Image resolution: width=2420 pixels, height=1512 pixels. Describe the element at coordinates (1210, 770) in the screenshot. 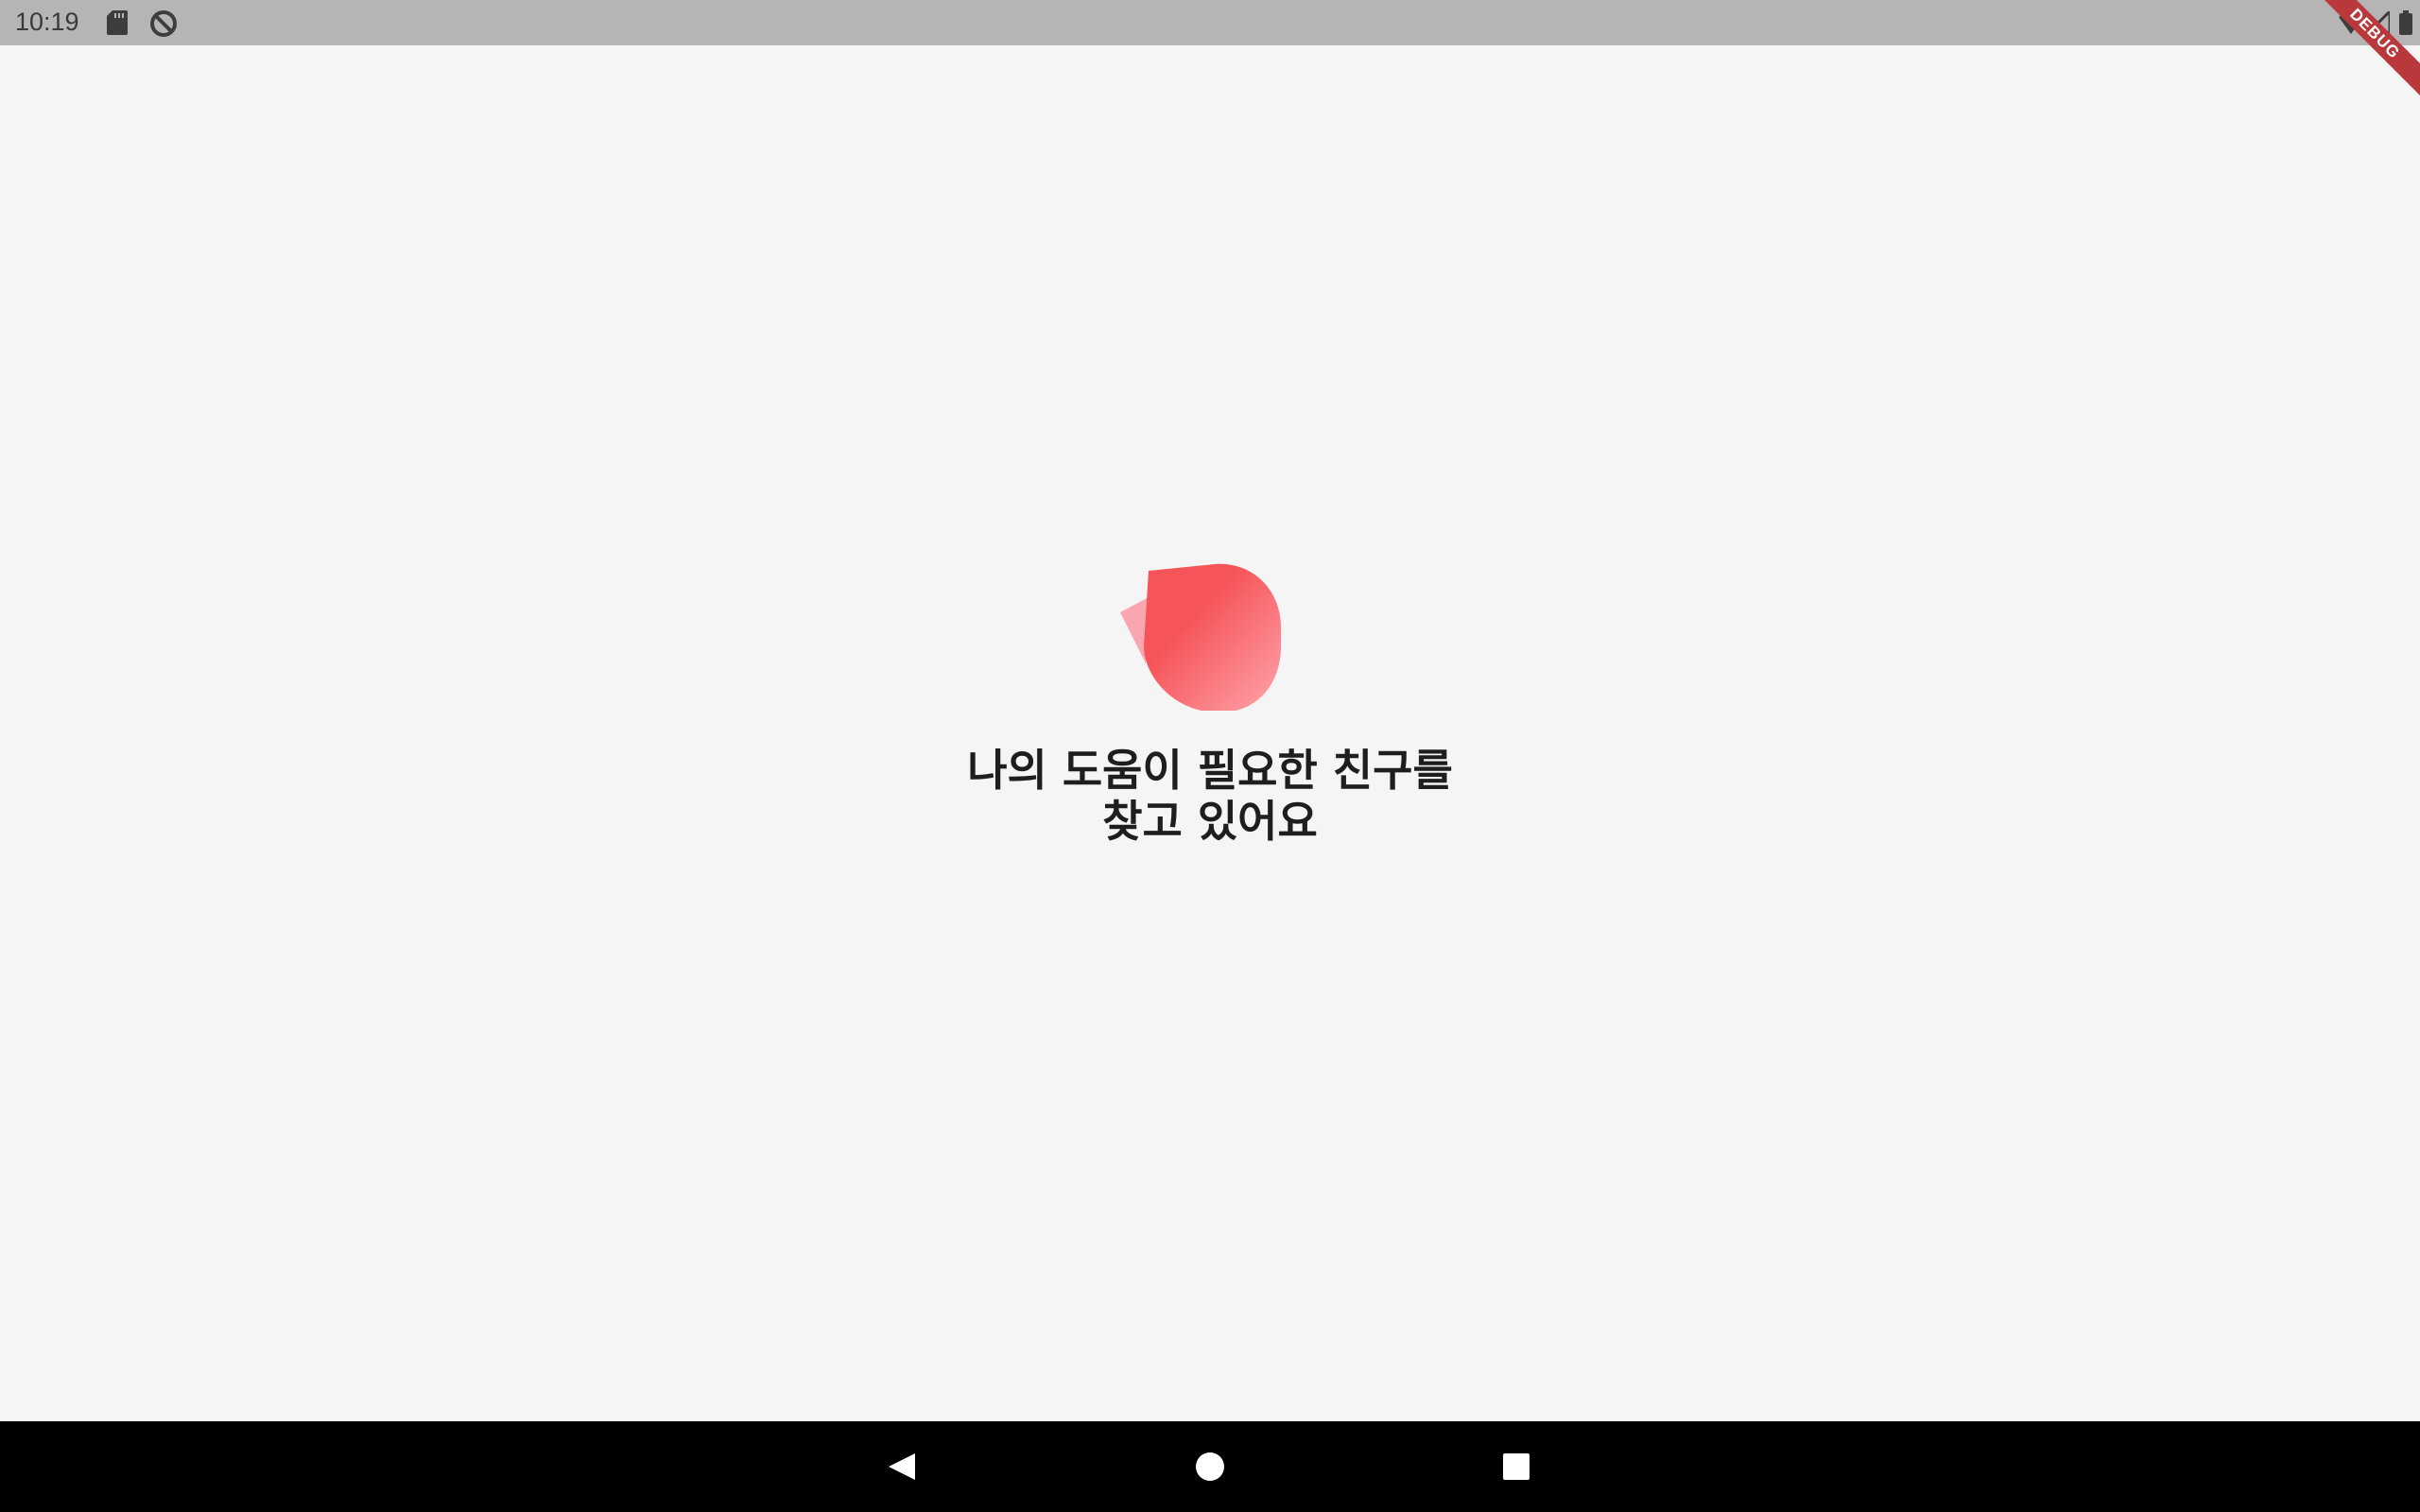

I see `loading-message-line-1: 나의 도움이 필요한 친구를` at that location.